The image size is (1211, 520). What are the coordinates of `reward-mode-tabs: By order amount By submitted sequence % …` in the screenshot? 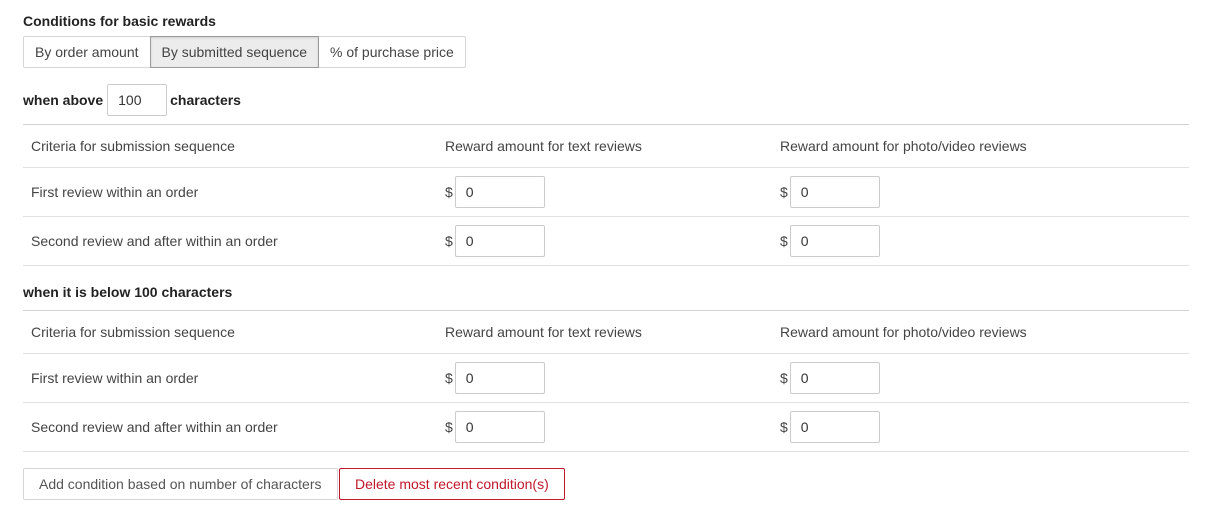 It's located at (244, 52).